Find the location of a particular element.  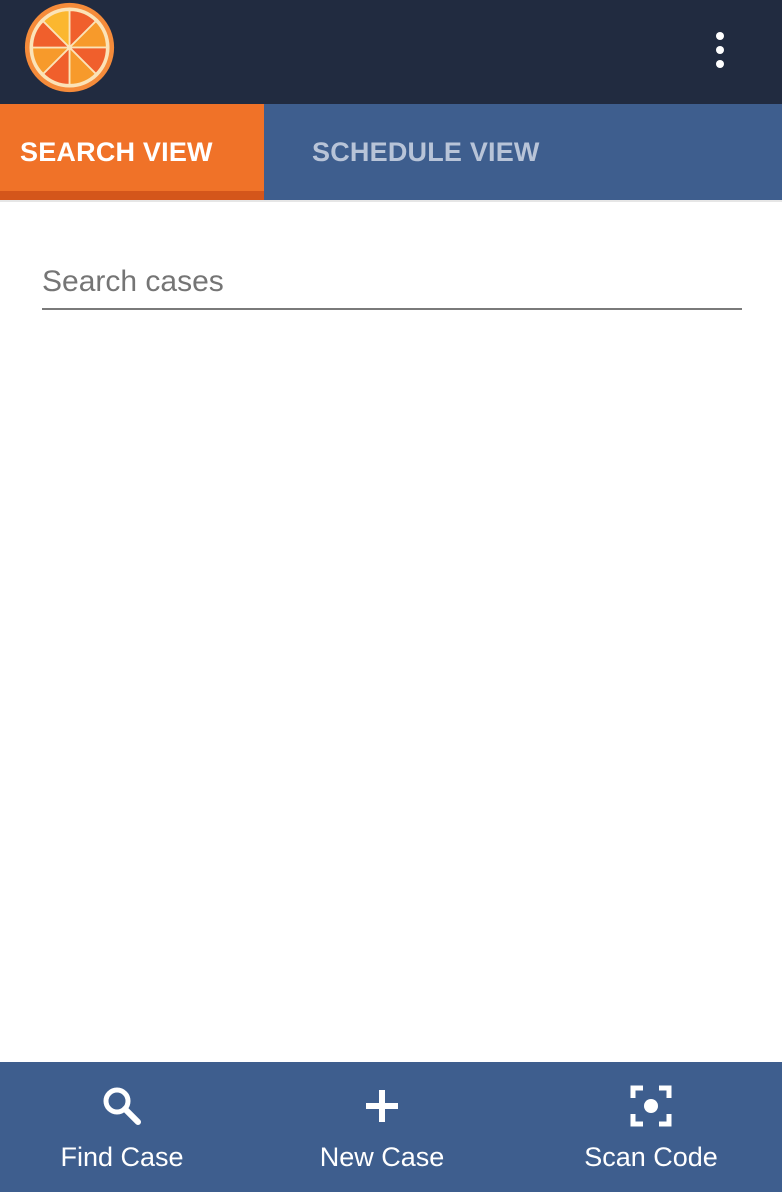

orange-slice-logo is located at coordinates (69, 47).